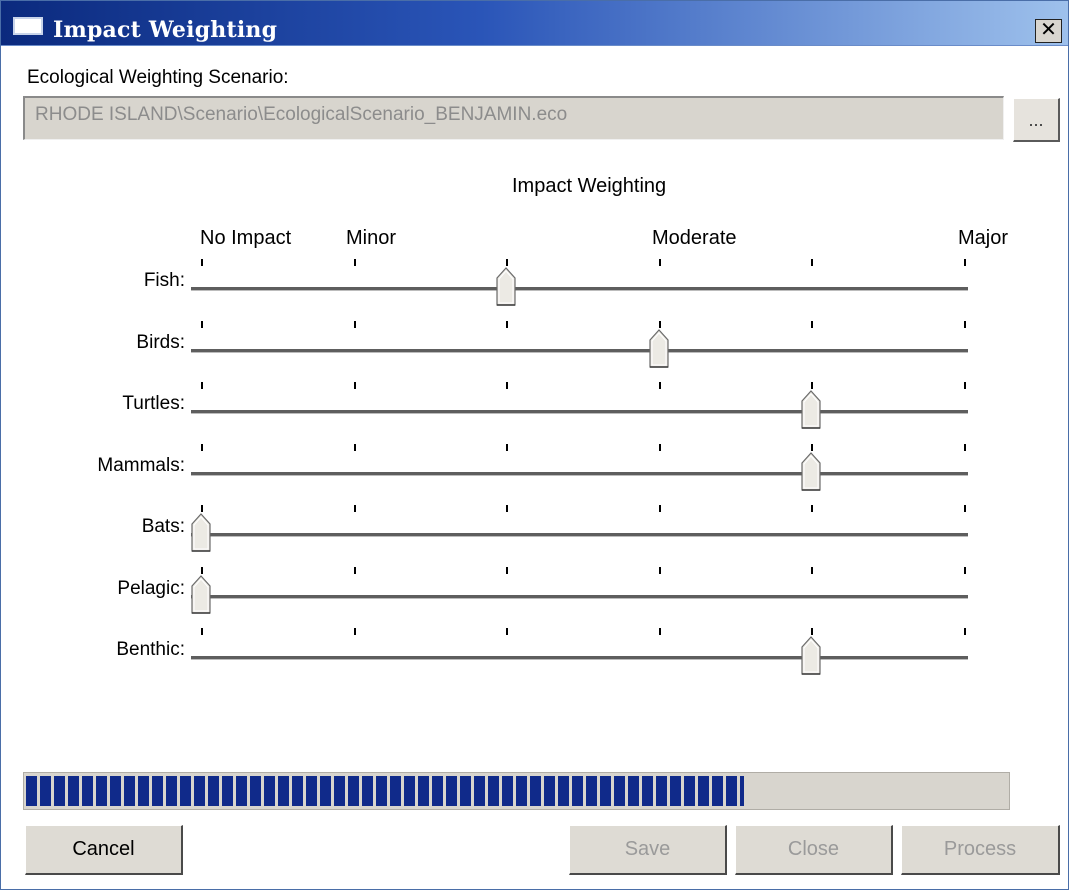 The height and width of the screenshot is (892, 1071). I want to click on slider-thumb-benthic, so click(811, 655).